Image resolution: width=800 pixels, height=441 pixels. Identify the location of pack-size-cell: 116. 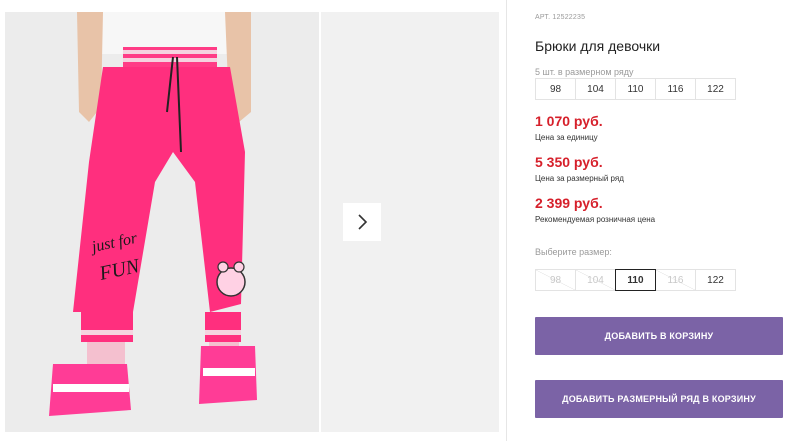
(675, 89).